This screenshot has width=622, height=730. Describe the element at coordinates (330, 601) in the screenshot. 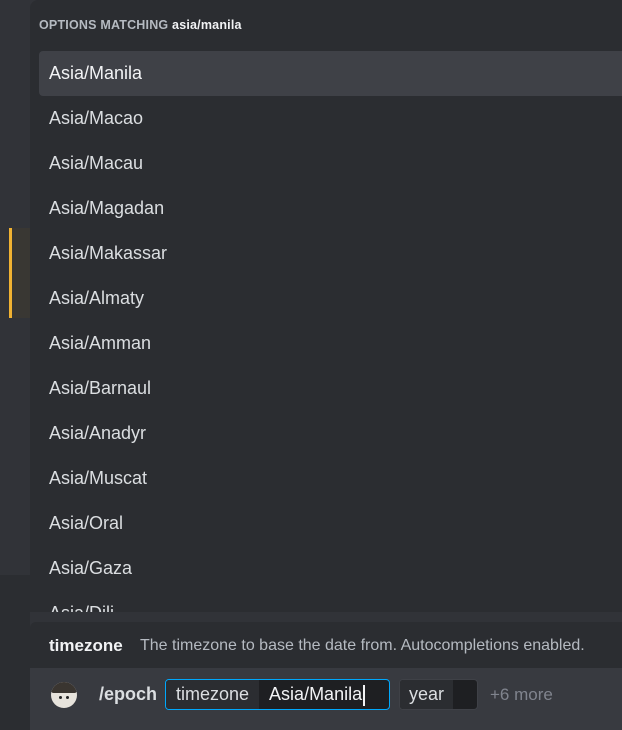

I see `option-item: Asia/Dili` at that location.